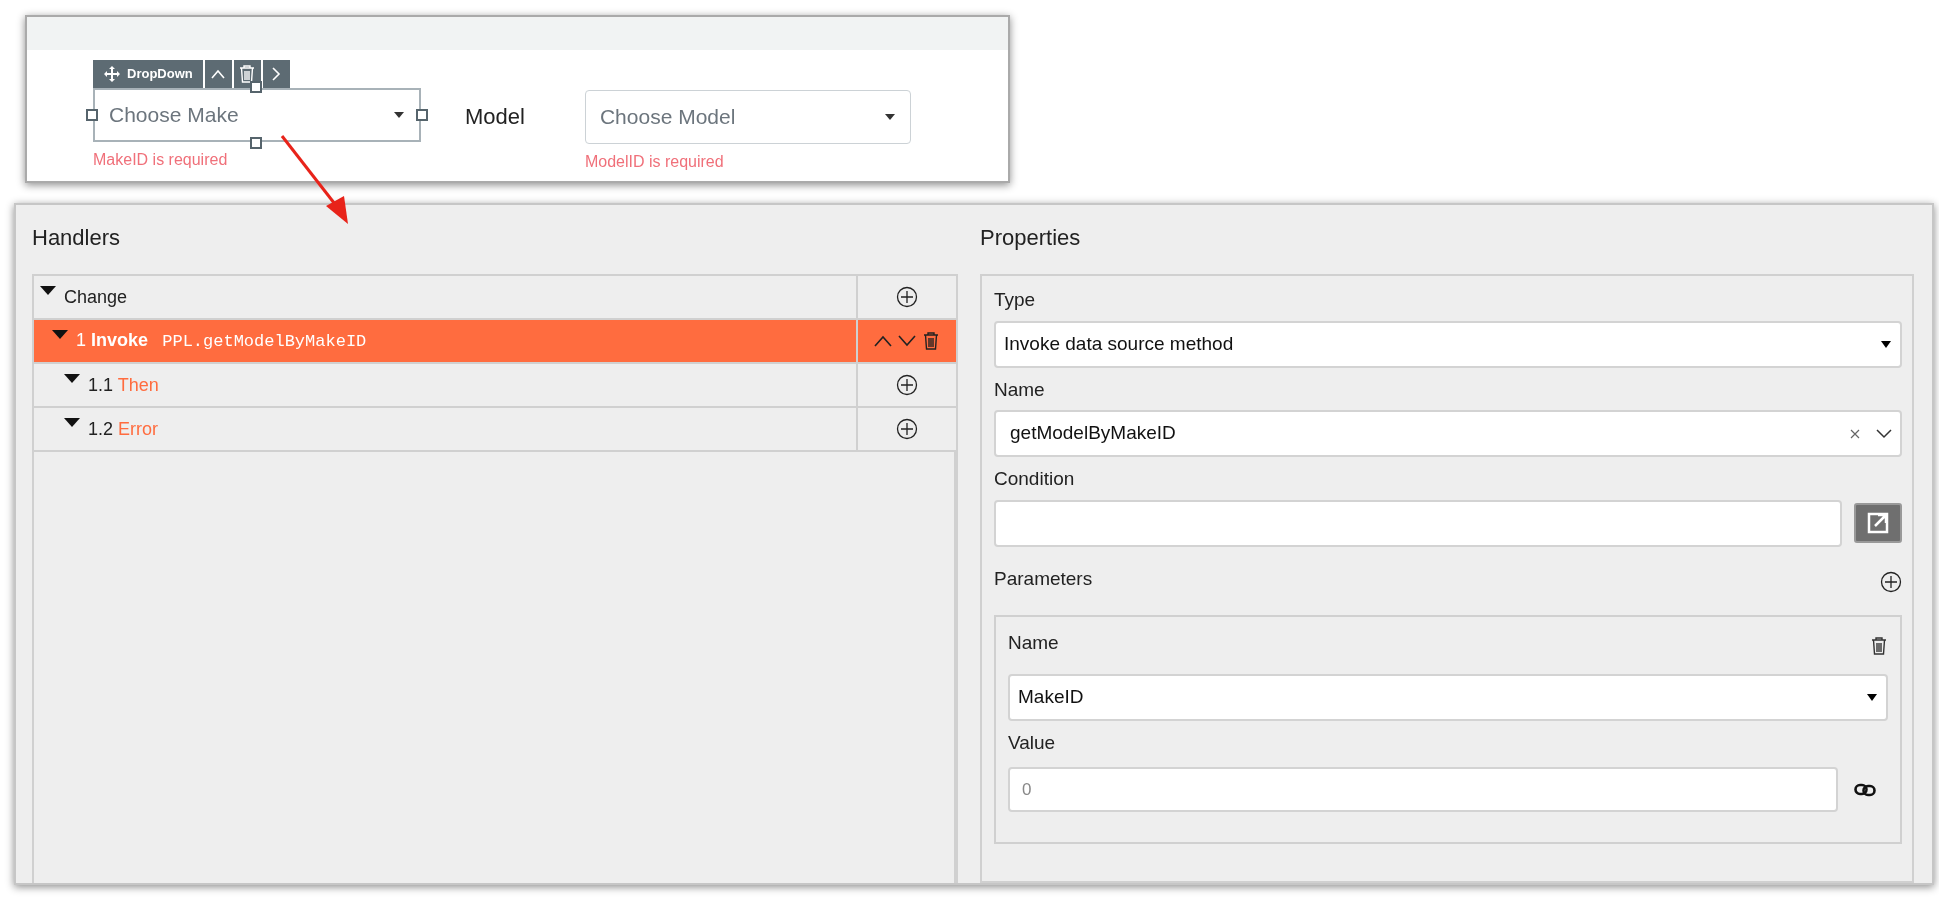 This screenshot has height=898, width=1939. I want to click on parameter-select: MakeID, so click(1448, 697).